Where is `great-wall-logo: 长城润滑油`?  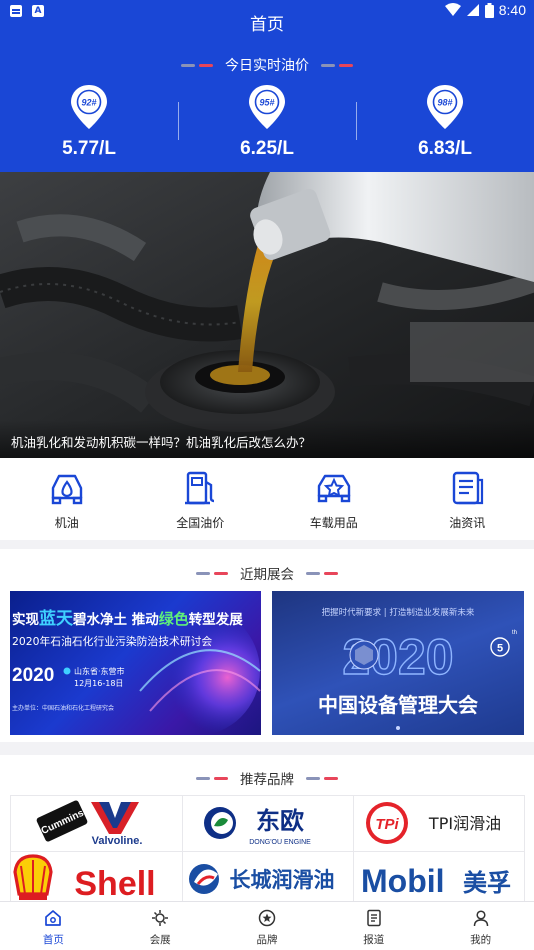 great-wall-logo: 长城润滑油 is located at coordinates (261, 879).